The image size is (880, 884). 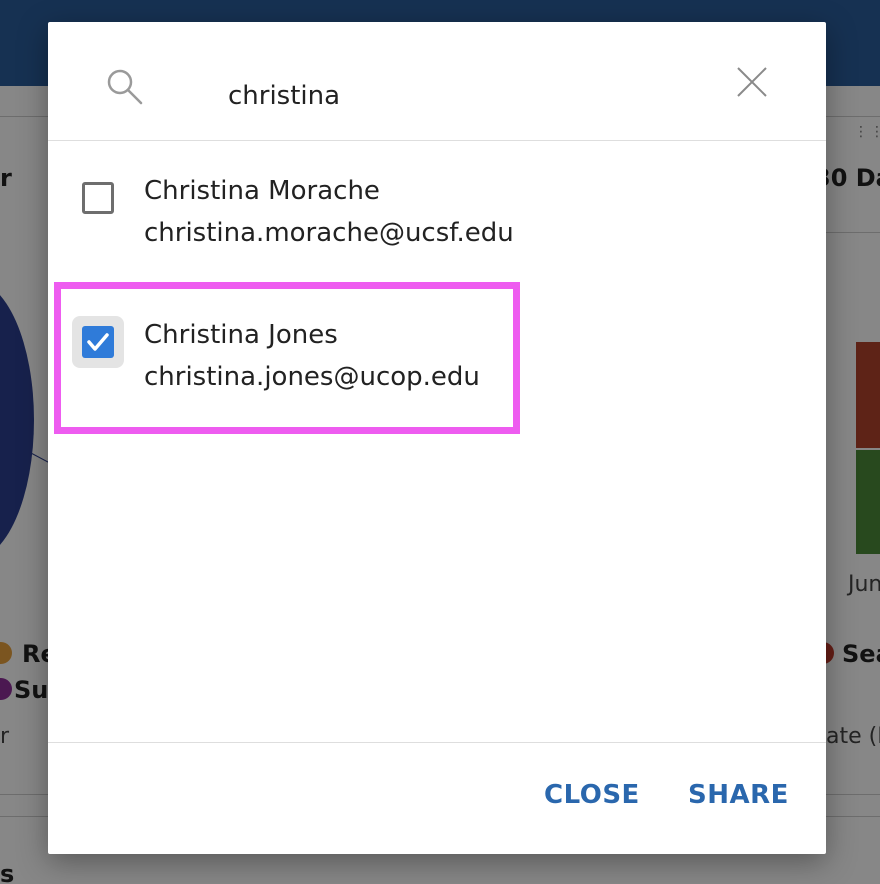 What do you see at coordinates (329, 233) in the screenshot?
I see `result-email: christina.morache@ucsf.edu` at bounding box center [329, 233].